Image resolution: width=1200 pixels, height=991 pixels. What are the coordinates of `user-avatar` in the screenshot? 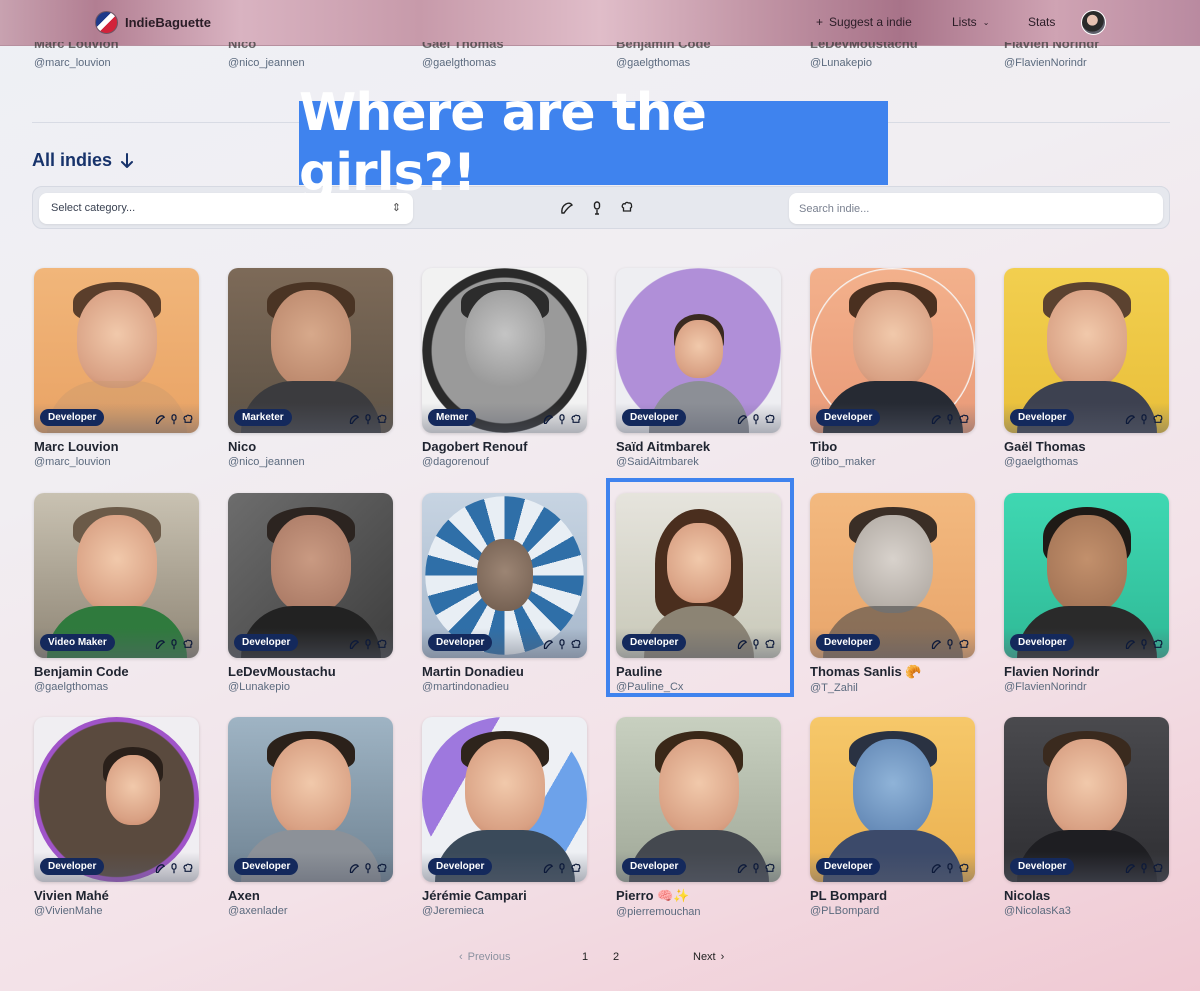 It's located at (1093, 22).